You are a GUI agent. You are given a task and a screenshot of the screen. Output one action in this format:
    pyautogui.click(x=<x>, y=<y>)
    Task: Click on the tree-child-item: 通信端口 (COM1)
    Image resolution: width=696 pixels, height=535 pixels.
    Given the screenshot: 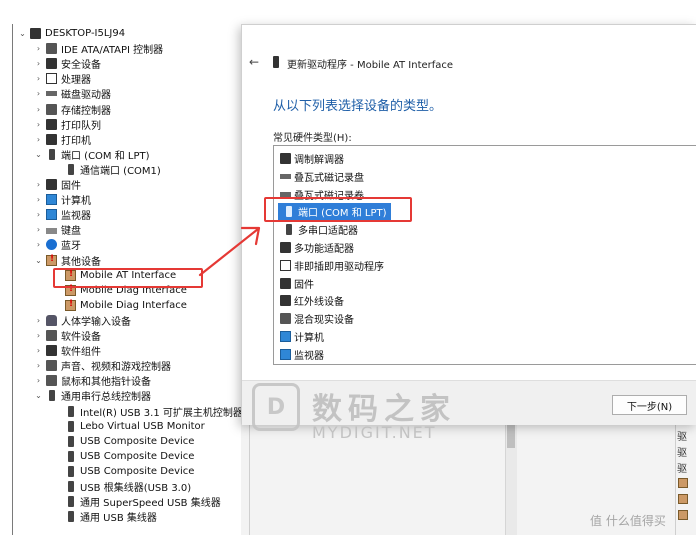 What is the action you would take?
    pyautogui.click(x=111, y=169)
    